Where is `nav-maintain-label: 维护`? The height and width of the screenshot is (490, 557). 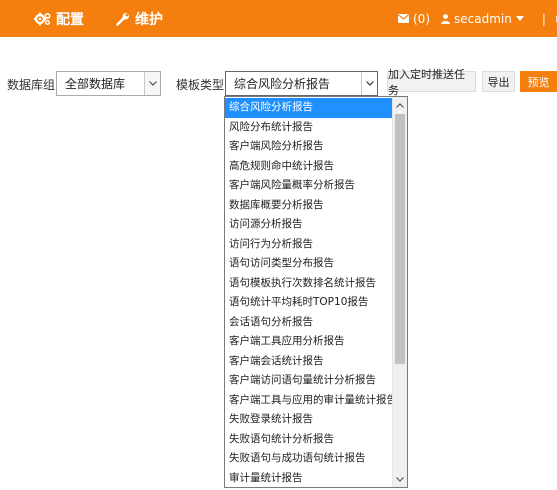 nav-maintain-label: 维护 is located at coordinates (149, 19).